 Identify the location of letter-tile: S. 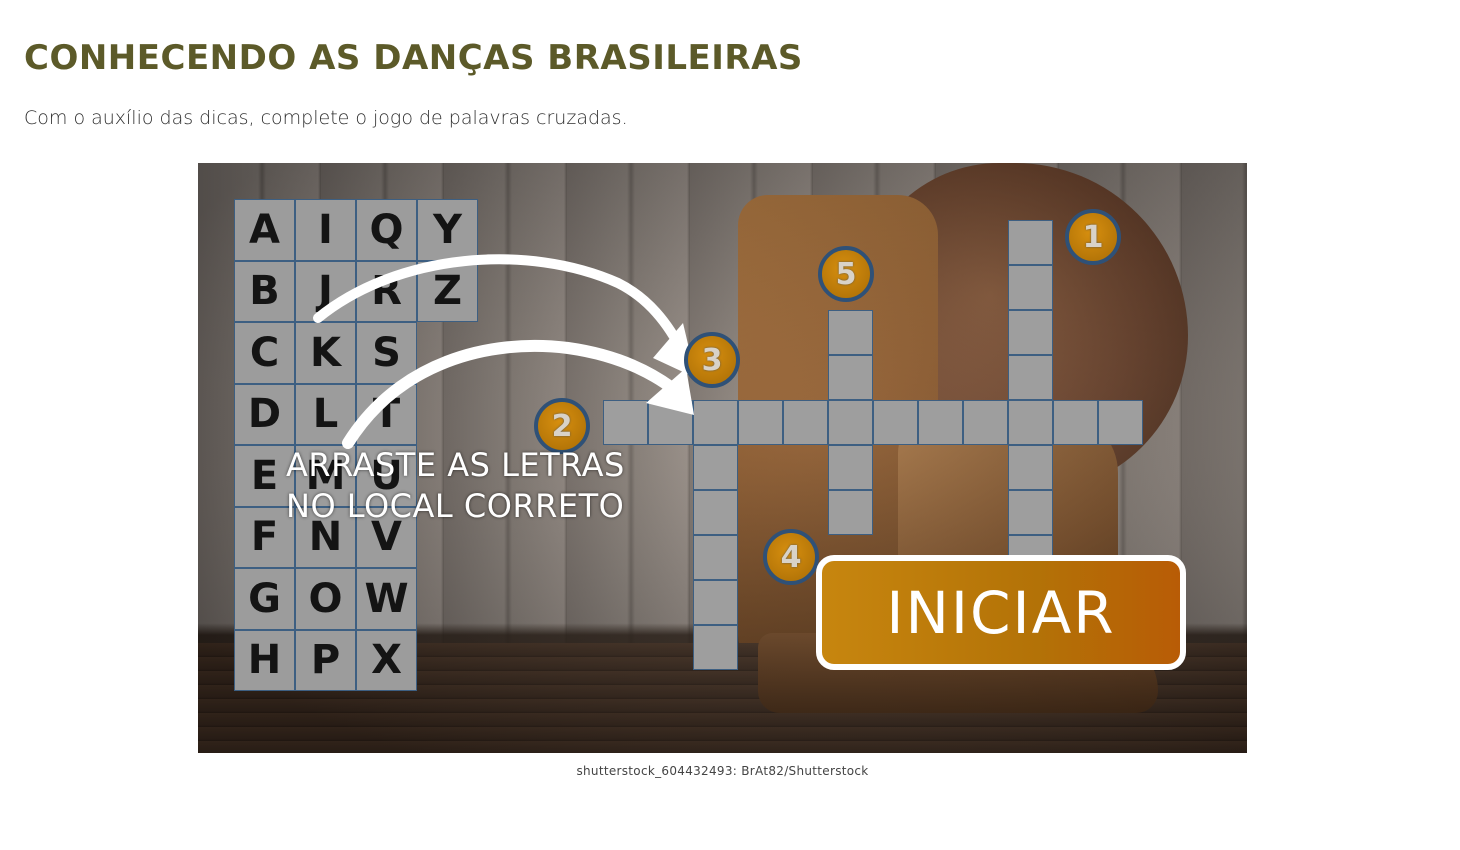
(386, 353).